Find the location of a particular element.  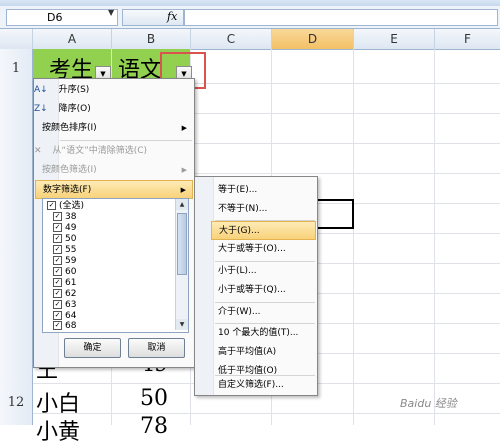

value-checkbox-row: ✓ 68 is located at coordinates (64, 326).